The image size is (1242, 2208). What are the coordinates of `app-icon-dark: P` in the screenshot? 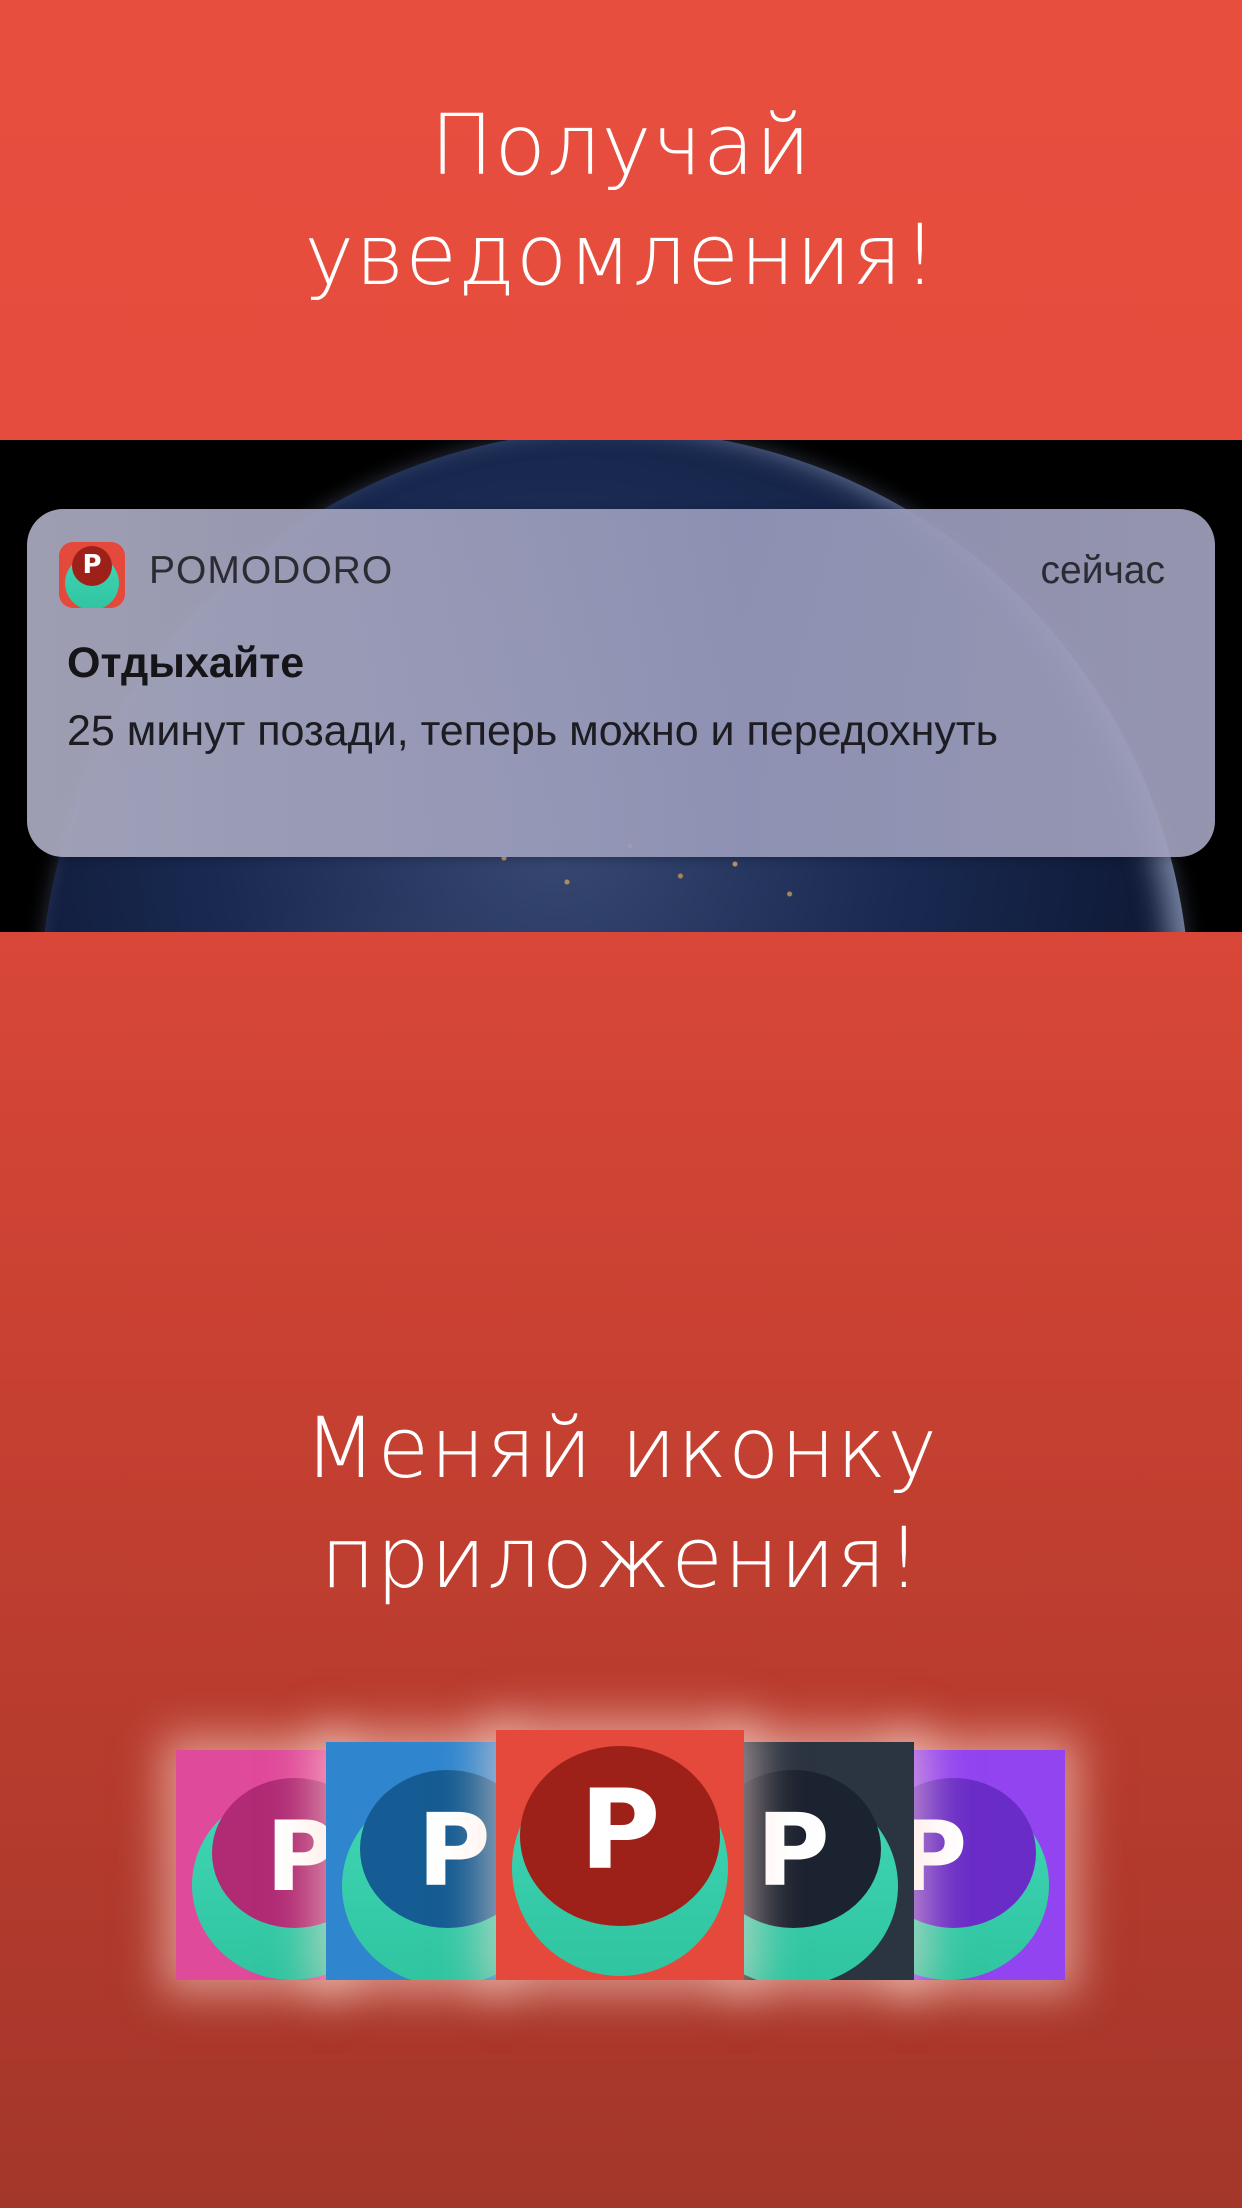 It's located at (828, 1861).